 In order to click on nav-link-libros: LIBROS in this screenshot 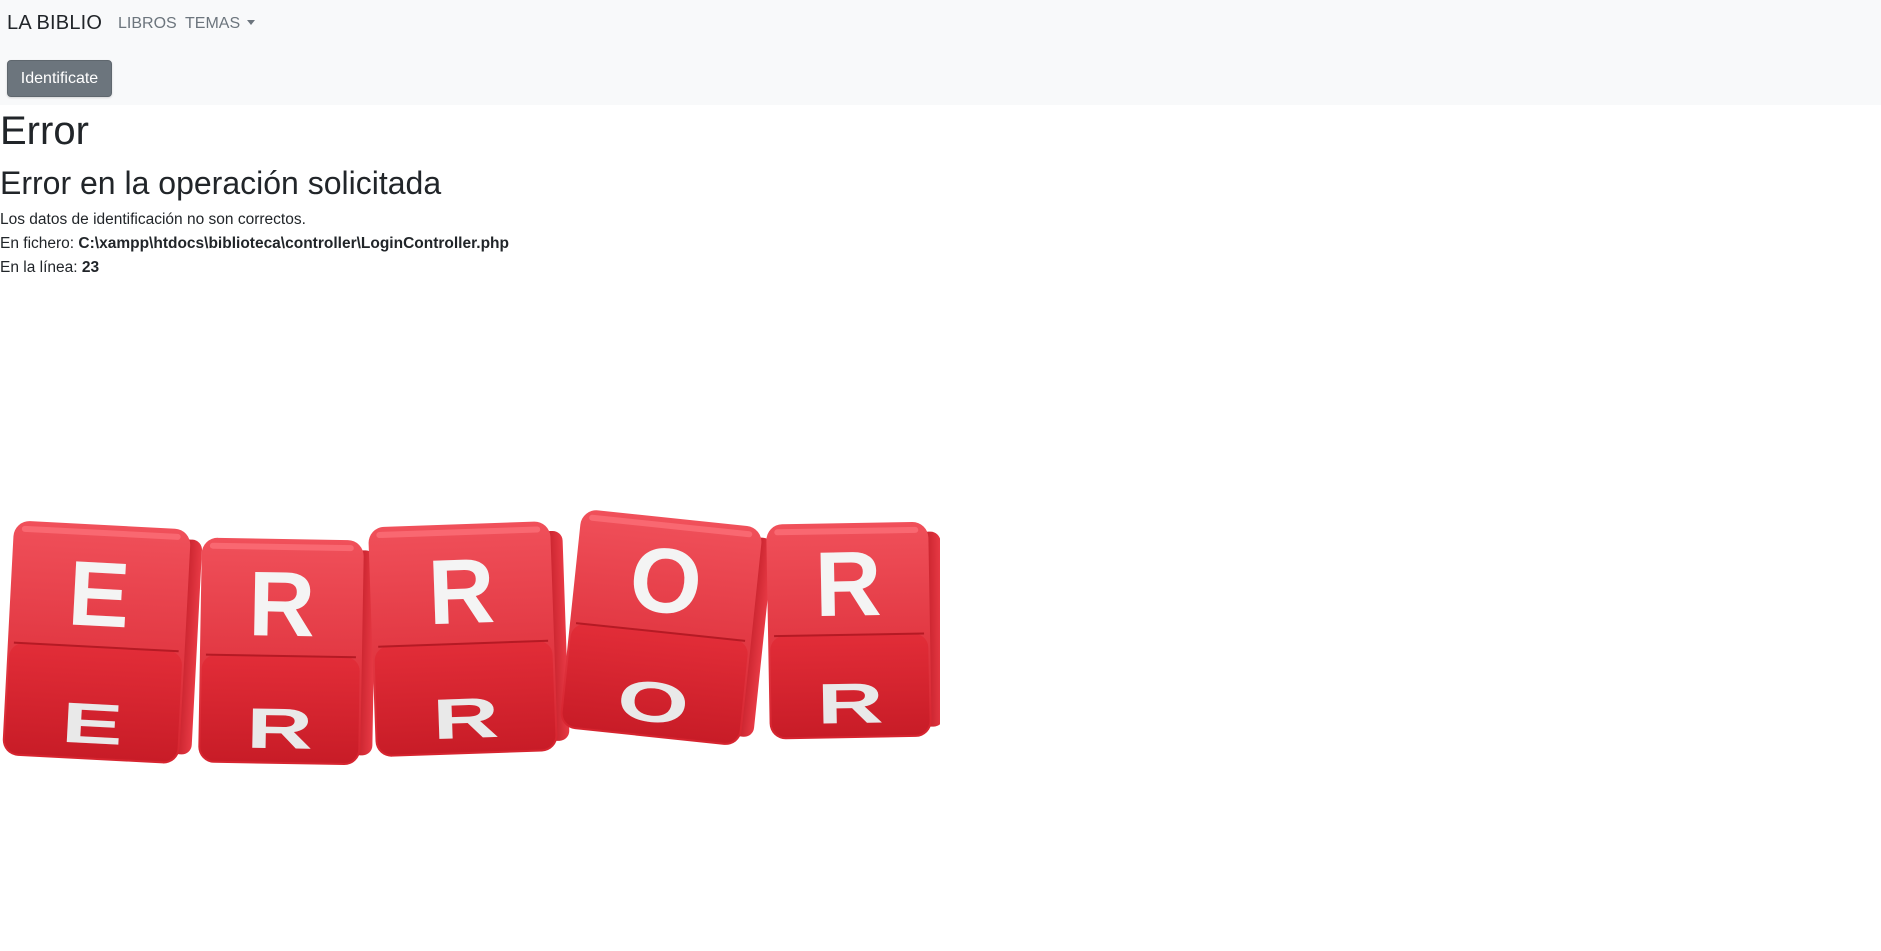, I will do `click(147, 24)`.